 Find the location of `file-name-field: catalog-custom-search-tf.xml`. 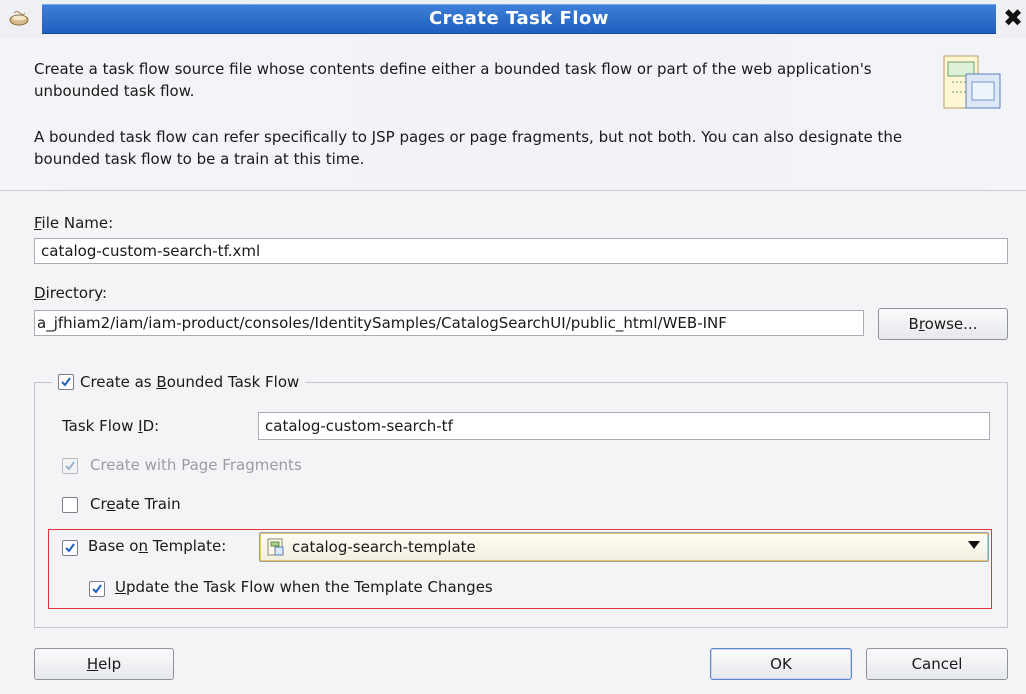

file-name-field: catalog-custom-search-tf.xml is located at coordinates (521, 251).